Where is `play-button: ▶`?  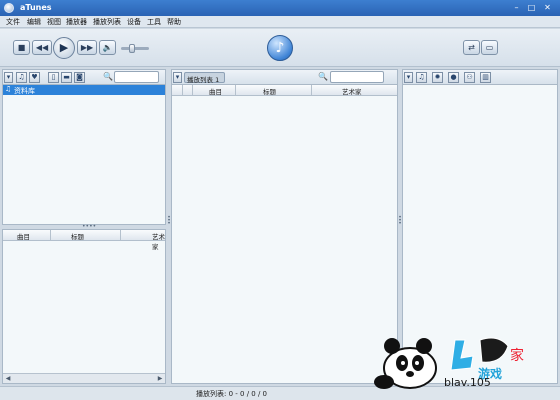
play-button: ▶ is located at coordinates (64, 48).